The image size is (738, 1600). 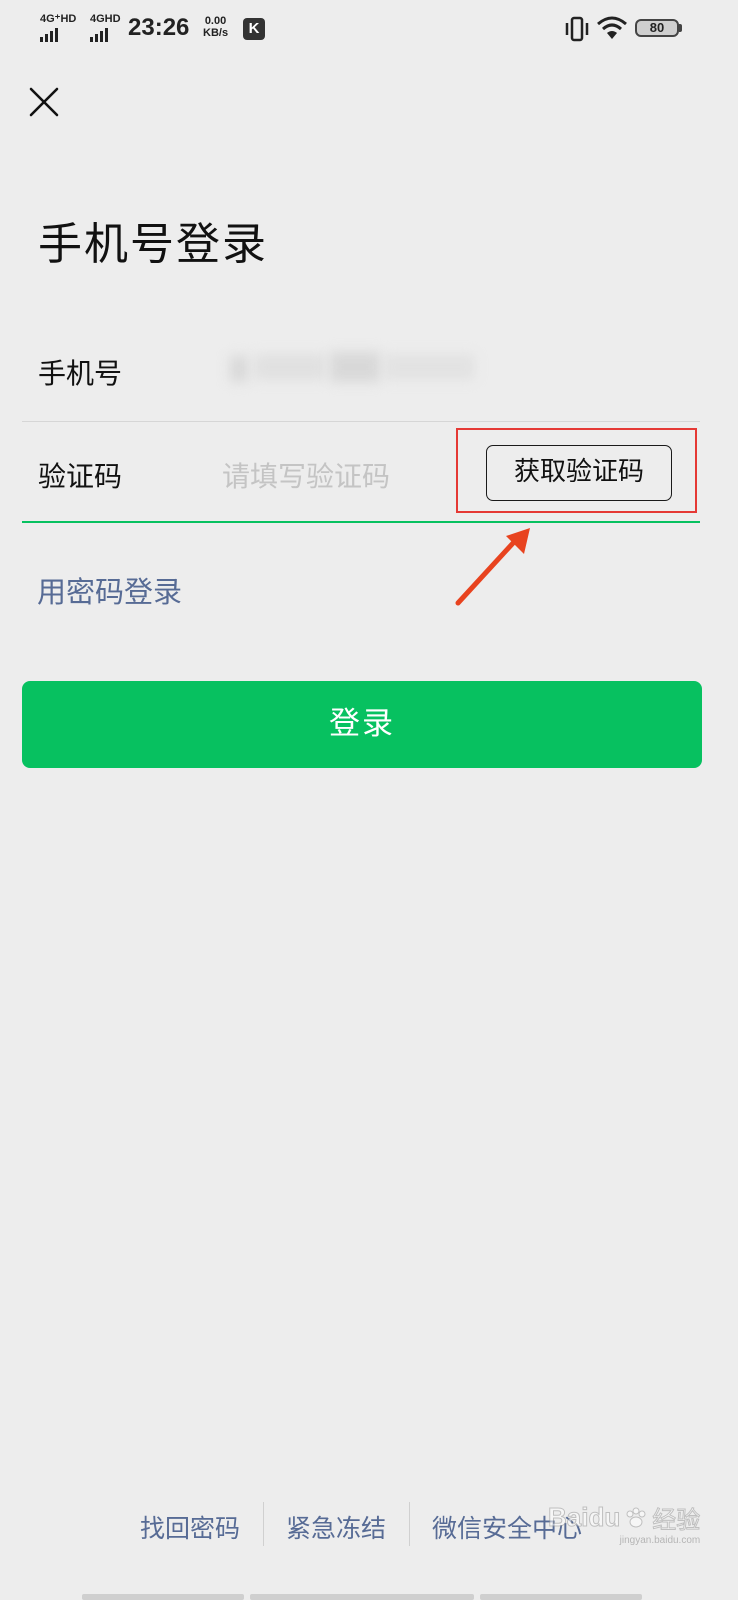 I want to click on network-type-2: 4GHD, so click(x=105, y=19).